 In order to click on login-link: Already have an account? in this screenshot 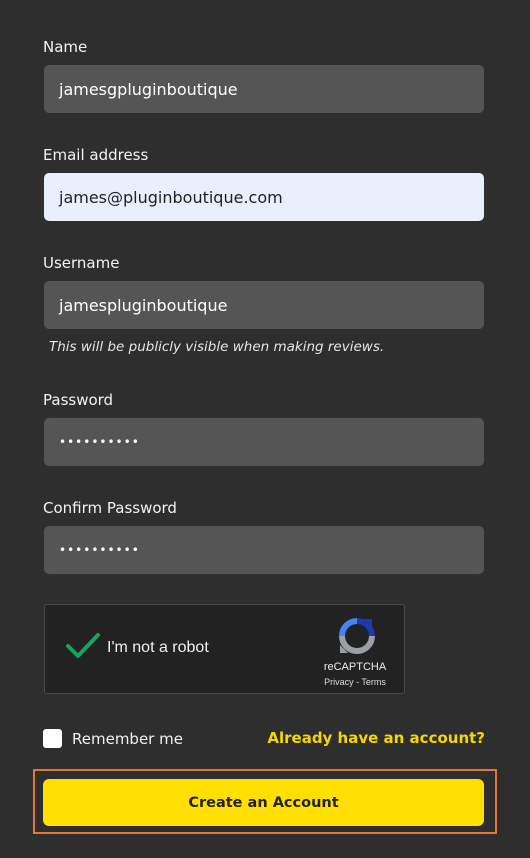, I will do `click(376, 738)`.